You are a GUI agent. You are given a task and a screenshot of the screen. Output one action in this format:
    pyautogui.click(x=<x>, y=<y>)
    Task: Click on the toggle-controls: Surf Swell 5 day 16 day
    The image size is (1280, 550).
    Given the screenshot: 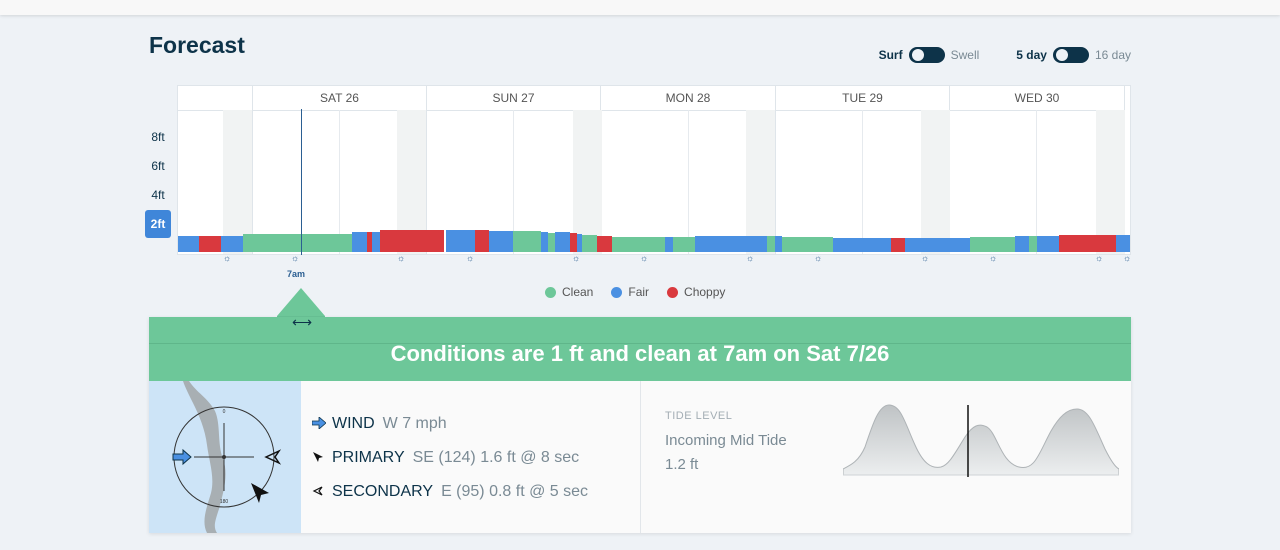 What is the action you would take?
    pyautogui.click(x=1005, y=55)
    